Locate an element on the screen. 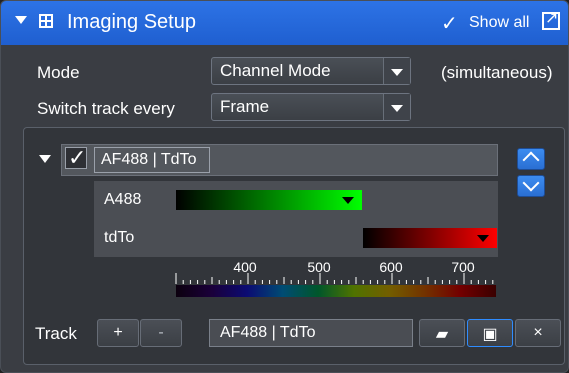 The width and height of the screenshot is (569, 373). mode-label: Mode is located at coordinates (58, 72).